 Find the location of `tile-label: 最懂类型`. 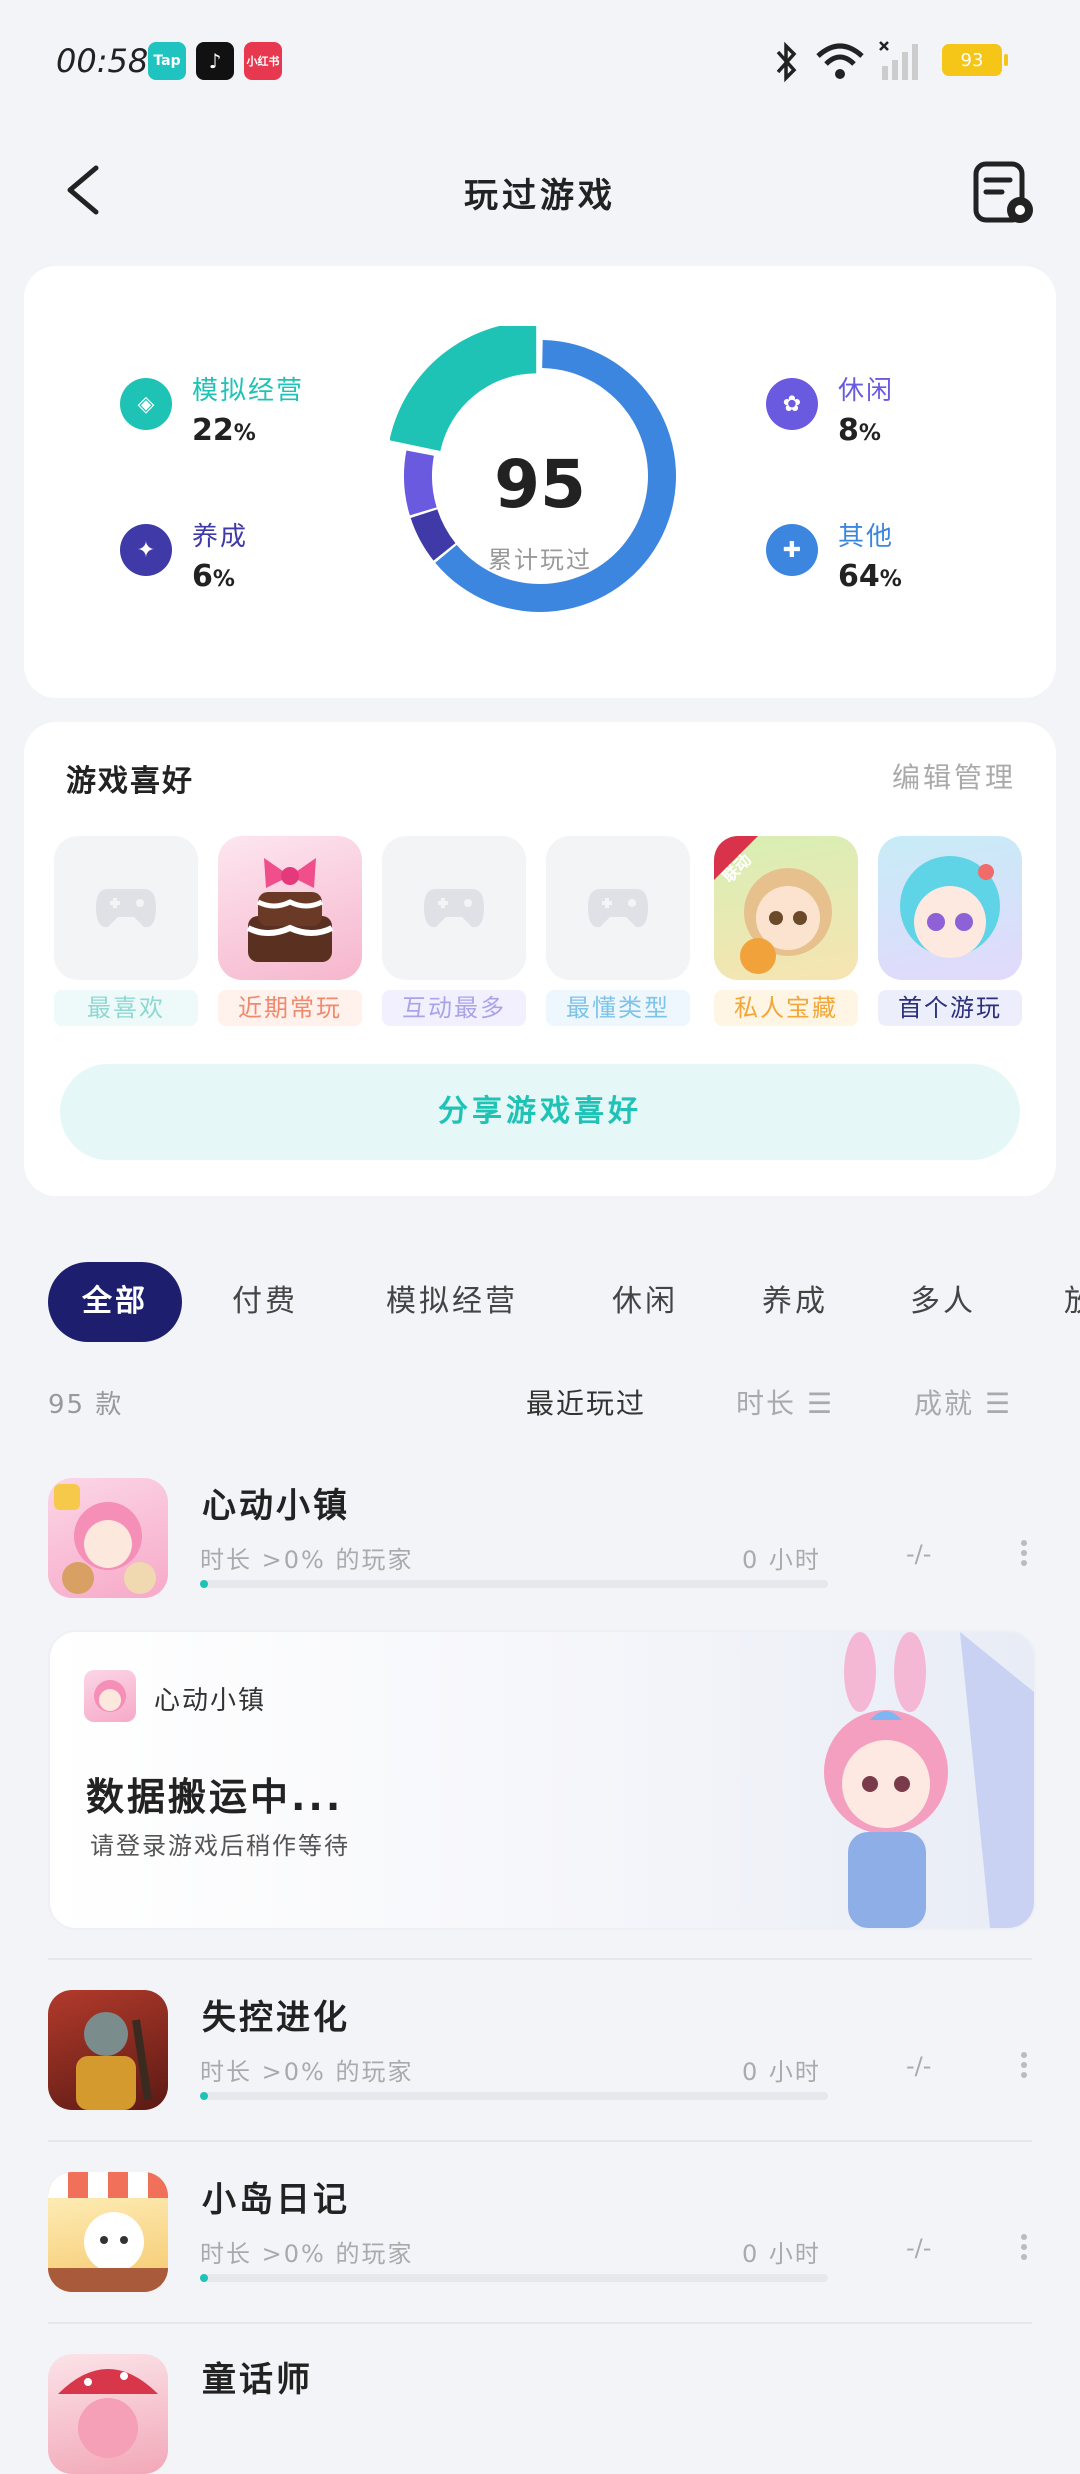

tile-label: 最懂类型 is located at coordinates (618, 1008).